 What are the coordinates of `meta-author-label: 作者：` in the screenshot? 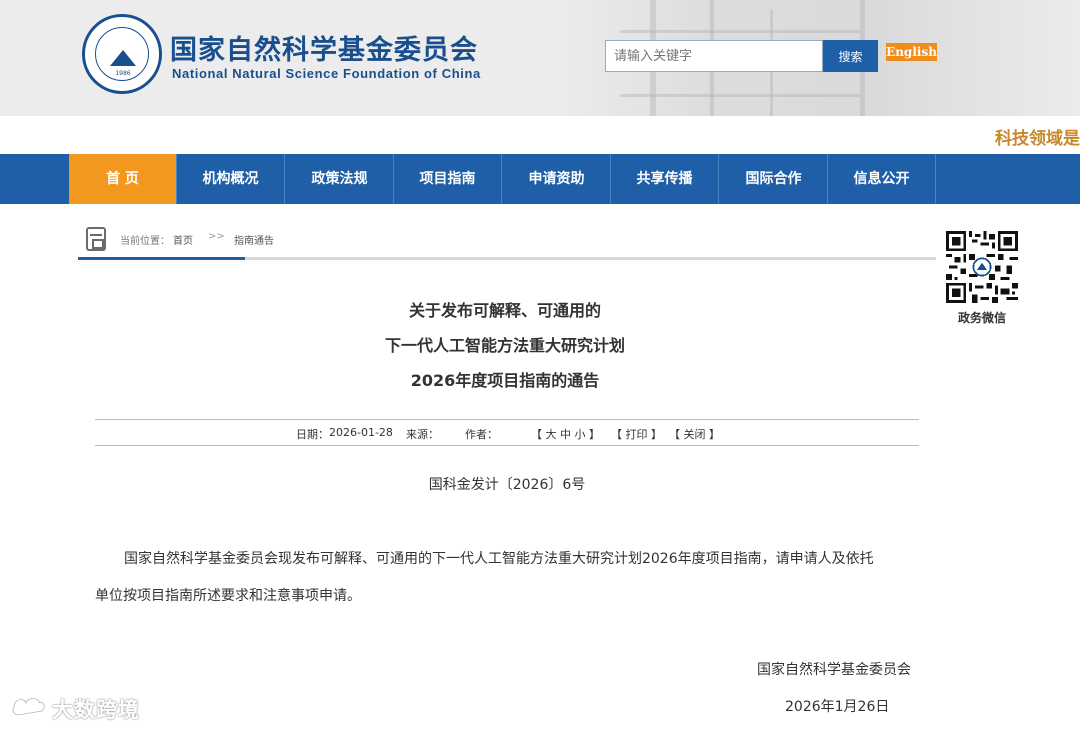 It's located at (481, 434).